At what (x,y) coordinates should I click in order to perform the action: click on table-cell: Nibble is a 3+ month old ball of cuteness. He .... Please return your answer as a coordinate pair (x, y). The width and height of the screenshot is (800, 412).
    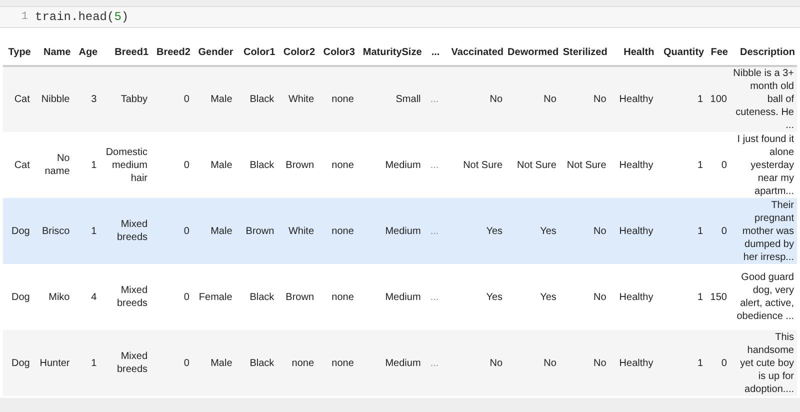
    Looking at the image, I should click on (763, 99).